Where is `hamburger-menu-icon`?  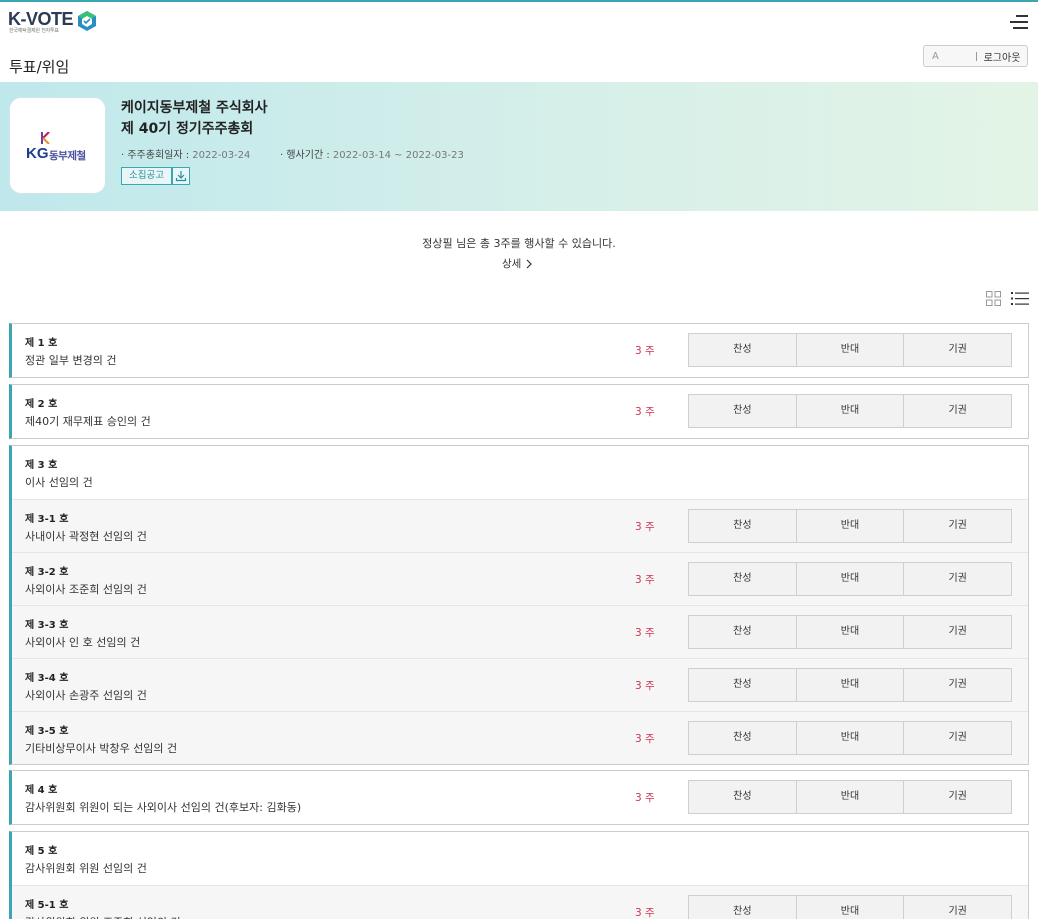 hamburger-menu-icon is located at coordinates (1019, 22).